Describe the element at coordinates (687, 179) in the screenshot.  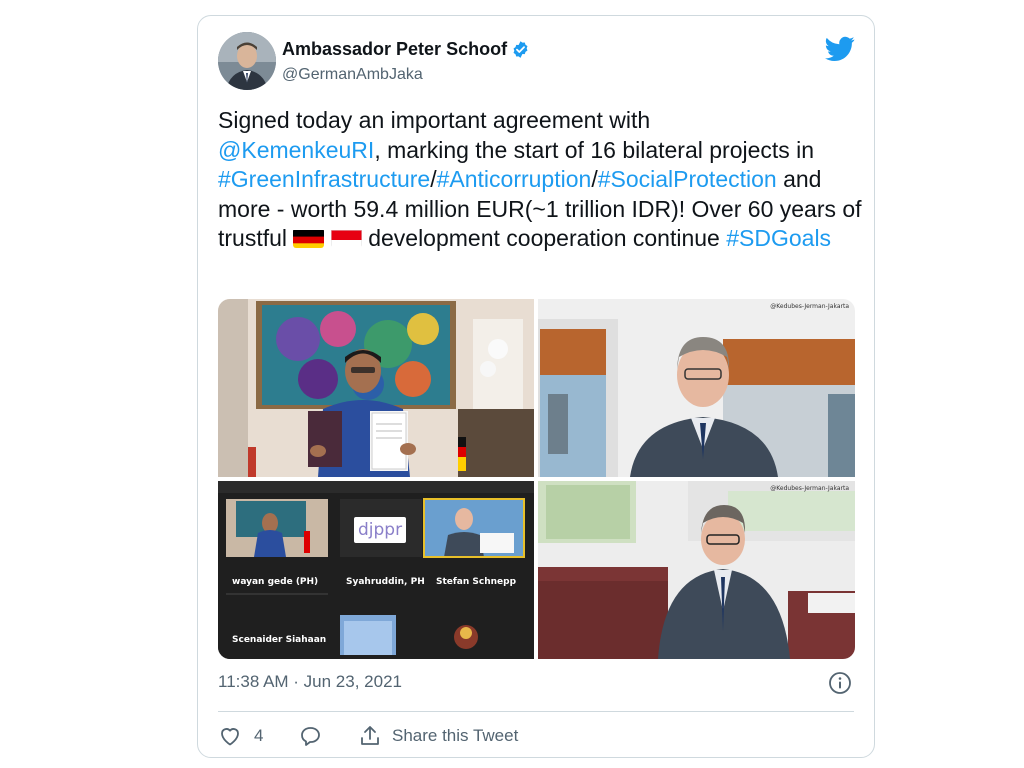
I see `hashtag-link: #SocialProtection` at that location.